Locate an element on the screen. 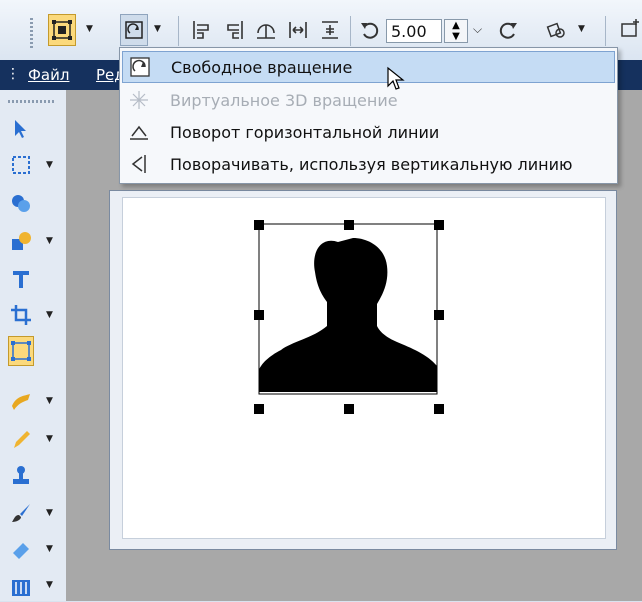 The image size is (642, 602). resize-handle-b is located at coordinates (349, 409).